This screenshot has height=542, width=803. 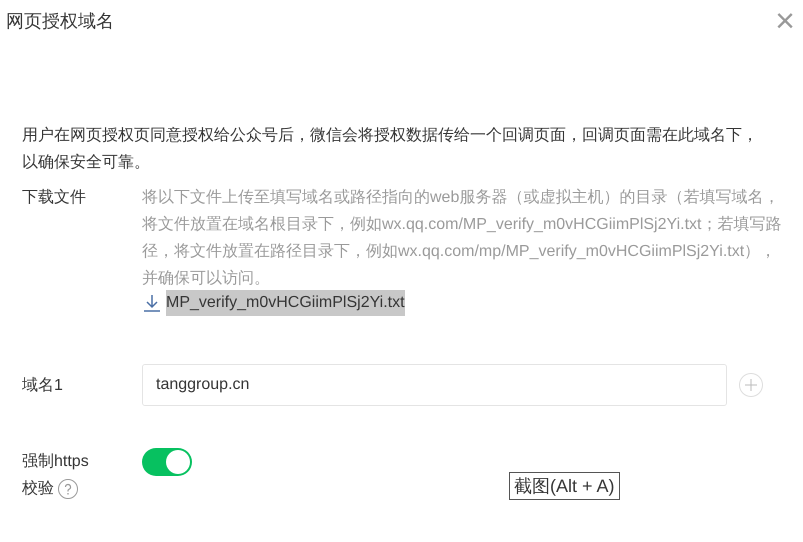 I want to click on description-text: 用户在网页授权页同意授权给公众号后，微信会将授权数据传给一个回调页面，回调页面需在此域名下，以确保安全可靠。, so click(x=390, y=149).